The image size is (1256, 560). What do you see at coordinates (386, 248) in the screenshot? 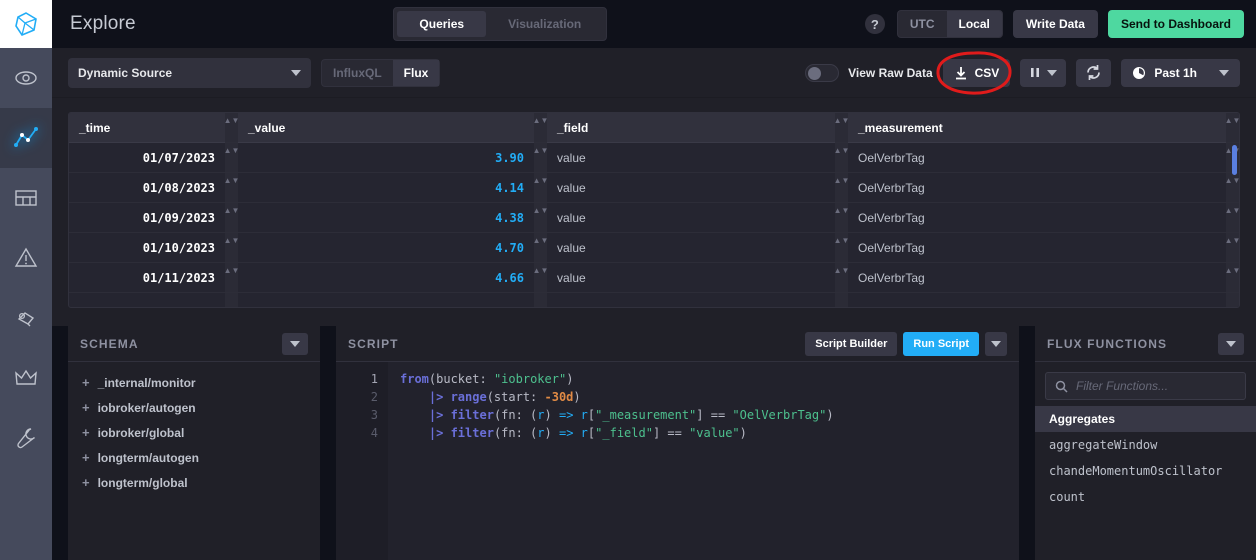
I see `cell-value: 4.70` at bounding box center [386, 248].